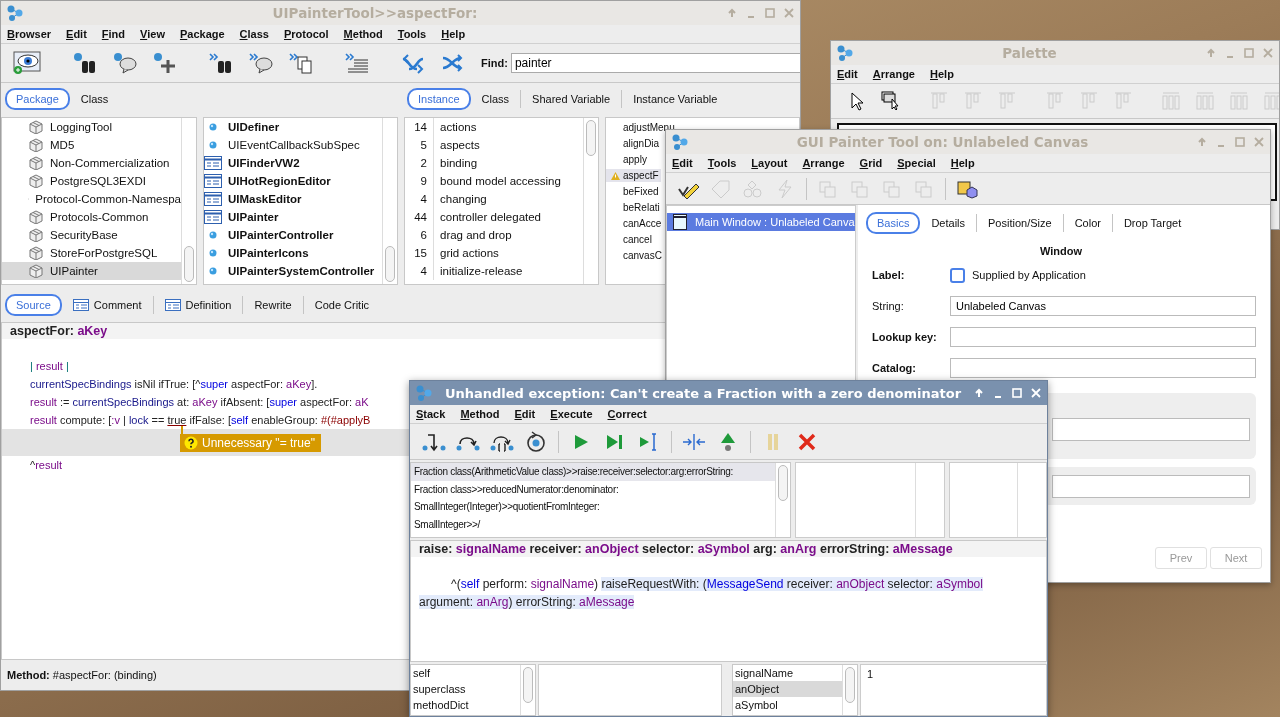 The width and height of the screenshot is (1280, 717). Describe the element at coordinates (293, 235) in the screenshot. I see `list-item: UIPainterController` at that location.